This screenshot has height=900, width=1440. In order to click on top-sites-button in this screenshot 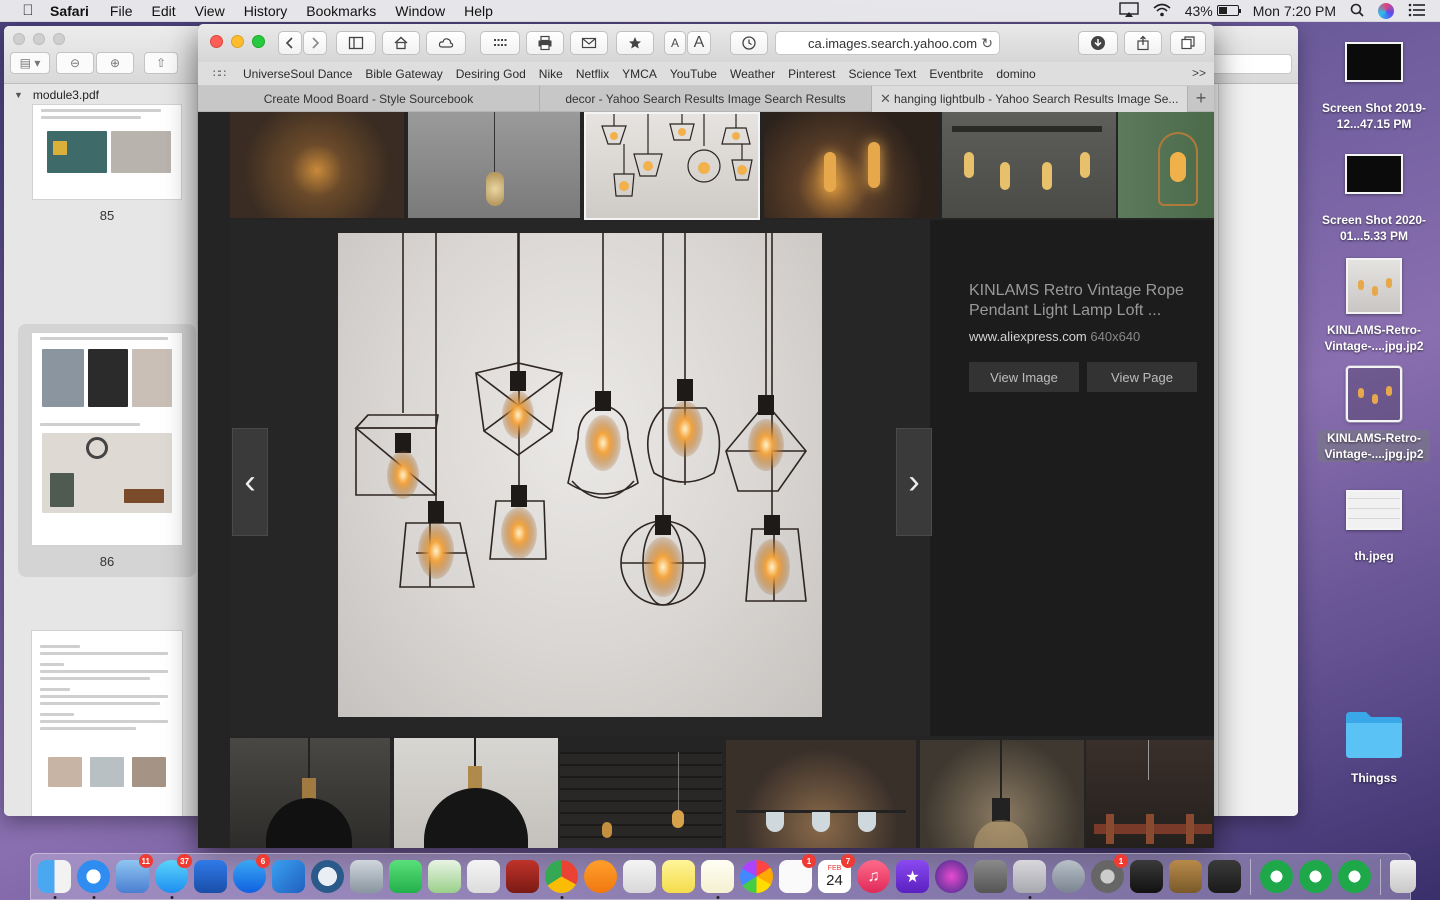, I will do `click(500, 43)`.